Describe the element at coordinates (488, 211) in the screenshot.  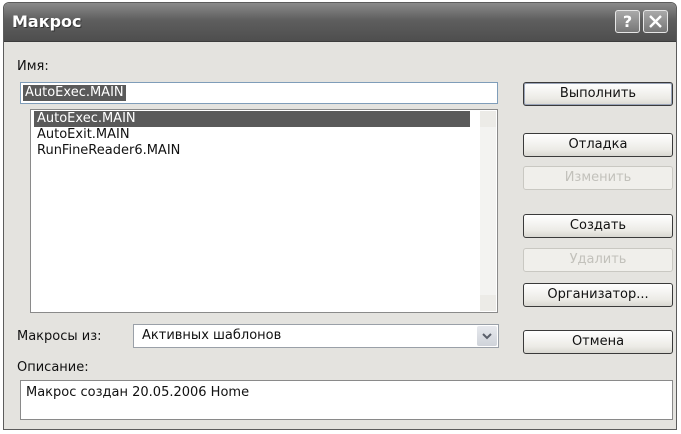
I see `list-scrollbar` at that location.